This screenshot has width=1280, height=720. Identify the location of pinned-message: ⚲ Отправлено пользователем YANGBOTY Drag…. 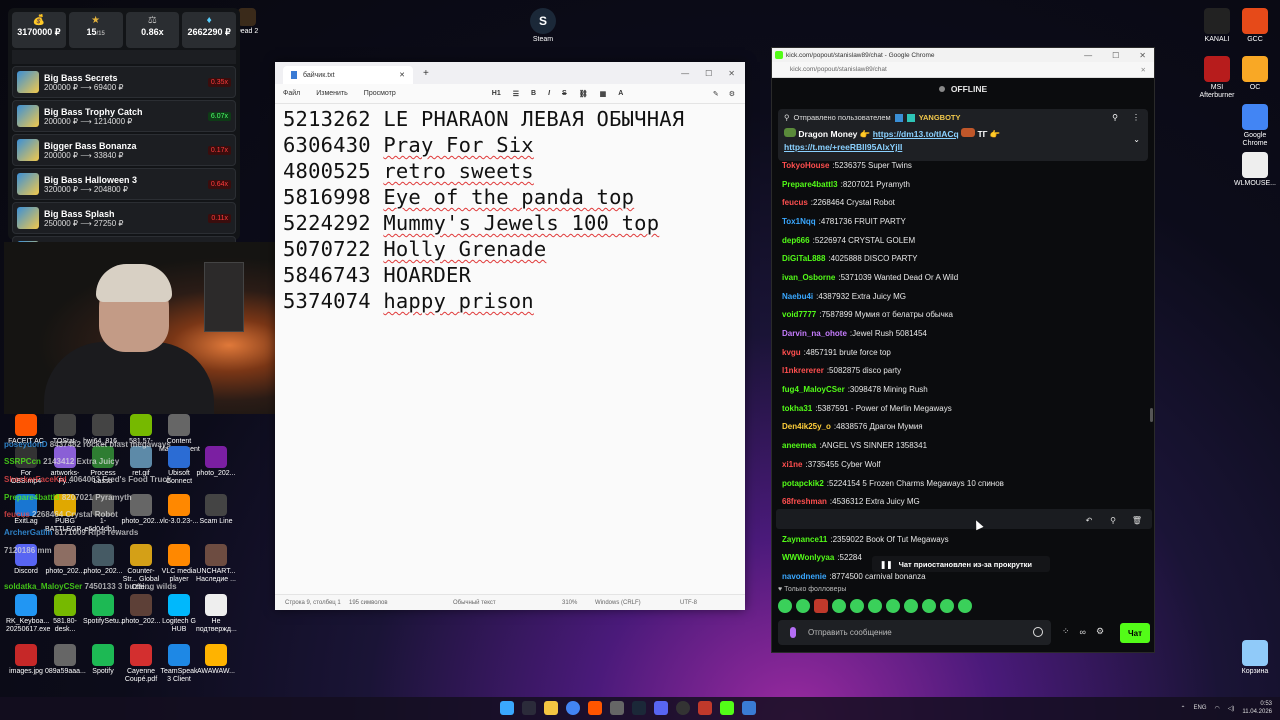
(963, 135).